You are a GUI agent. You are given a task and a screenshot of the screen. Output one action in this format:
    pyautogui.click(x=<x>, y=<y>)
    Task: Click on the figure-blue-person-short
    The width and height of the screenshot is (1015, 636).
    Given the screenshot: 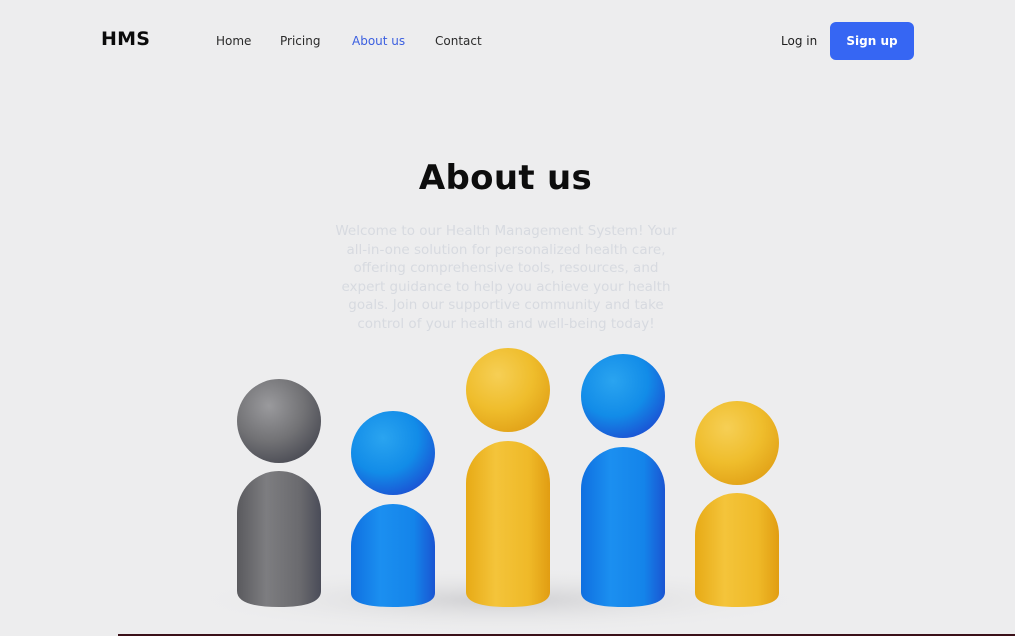 What is the action you would take?
    pyautogui.click(x=393, y=509)
    